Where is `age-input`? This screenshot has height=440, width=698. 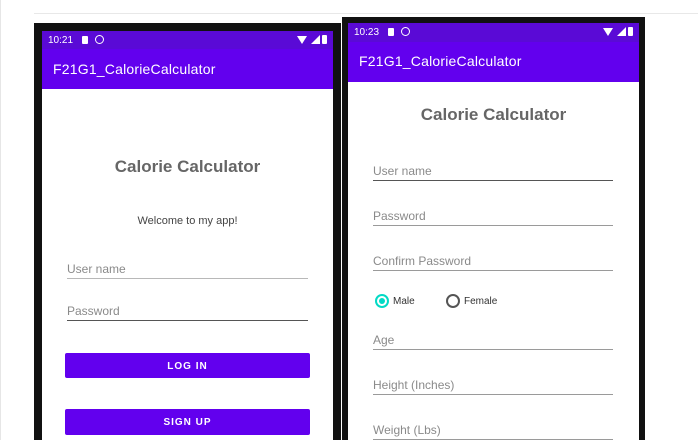
age-input is located at coordinates (493, 340).